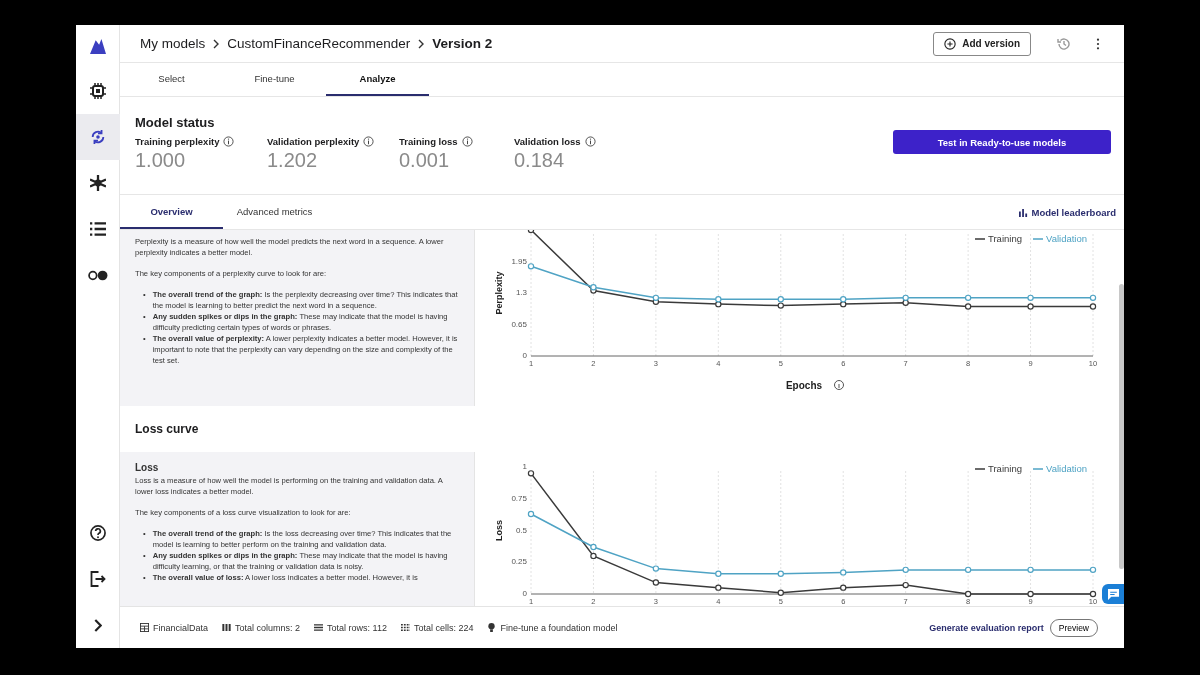 The image size is (1200, 675). I want to click on metric-value: 0.184, so click(540, 160).